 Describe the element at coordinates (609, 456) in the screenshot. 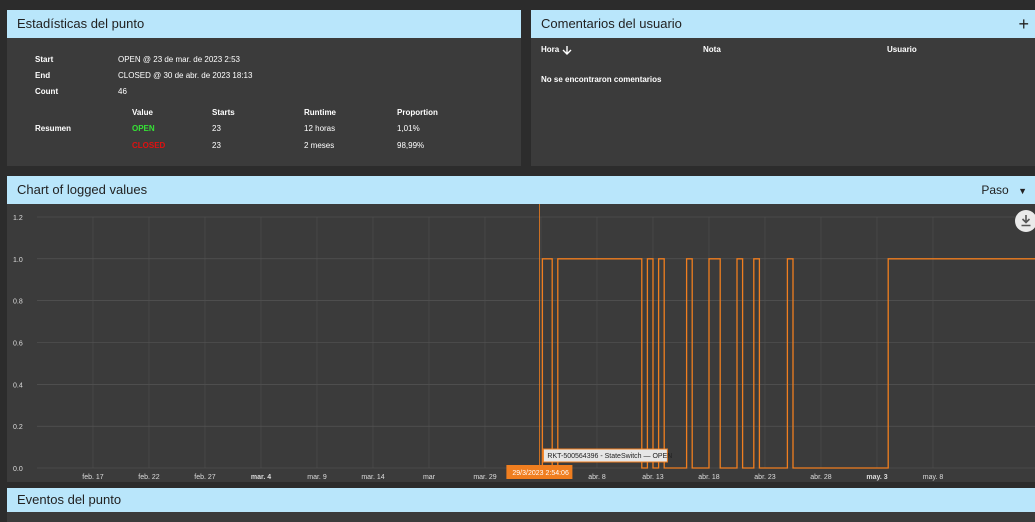

I see `tooltip-text: RKT-500564396 - StateSwitch — OPEN` at that location.